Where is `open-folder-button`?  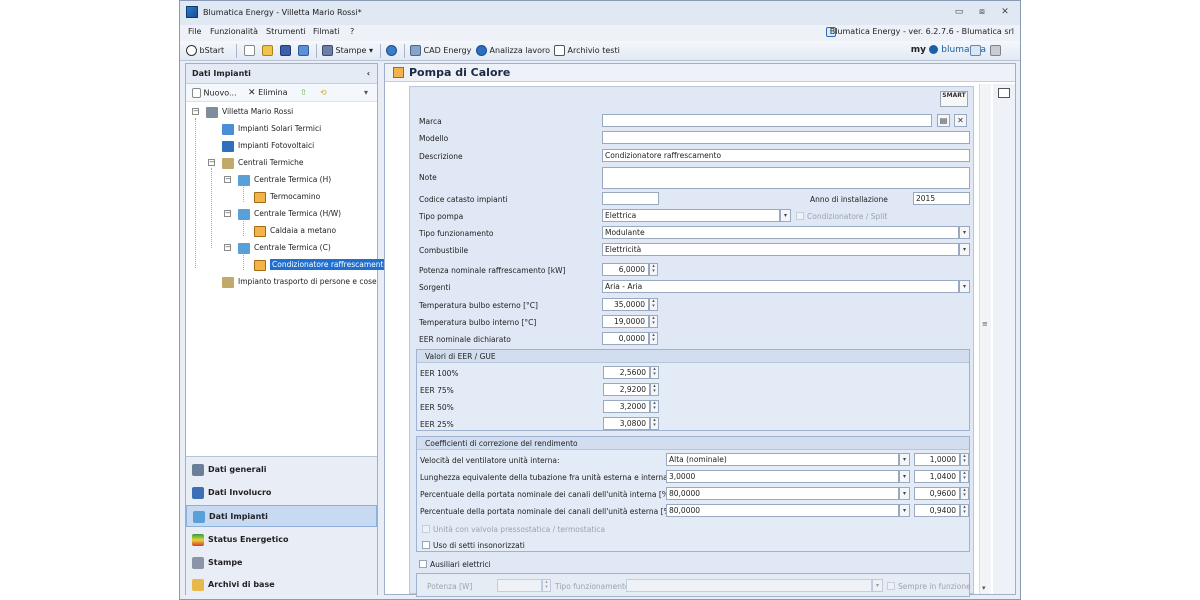 open-folder-button is located at coordinates (267, 50).